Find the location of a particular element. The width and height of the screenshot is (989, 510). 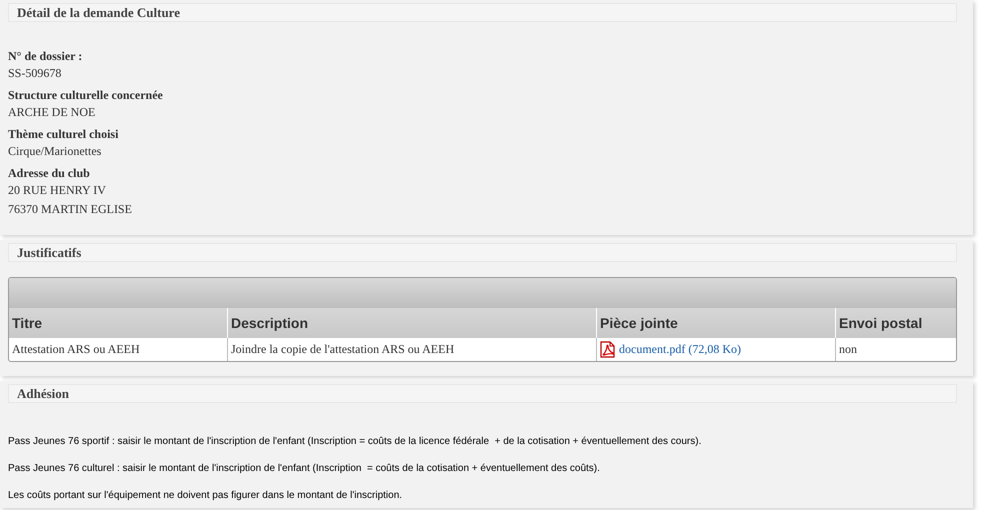

field-label: Thème culturel choisi is located at coordinates (64, 134).